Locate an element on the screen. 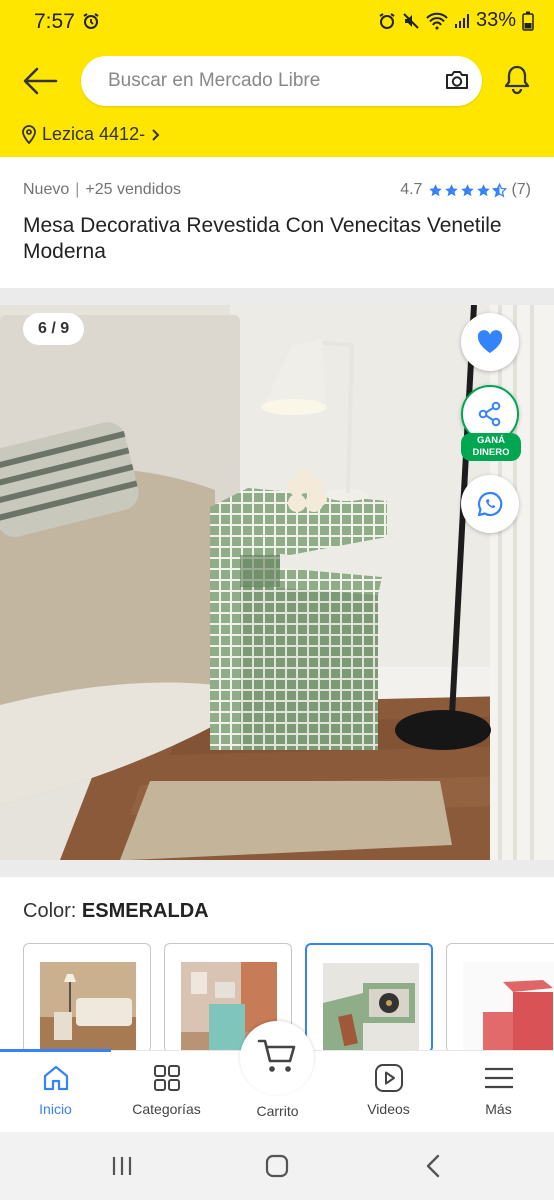 The height and width of the screenshot is (1200, 554). play-icon is located at coordinates (389, 1080).